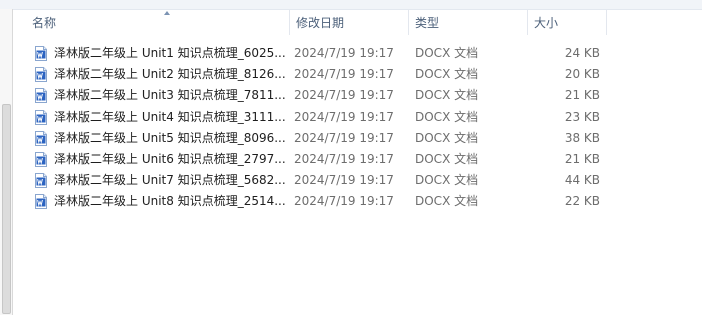  What do you see at coordinates (582, 180) in the screenshot?
I see `file-size: 44 KB` at bounding box center [582, 180].